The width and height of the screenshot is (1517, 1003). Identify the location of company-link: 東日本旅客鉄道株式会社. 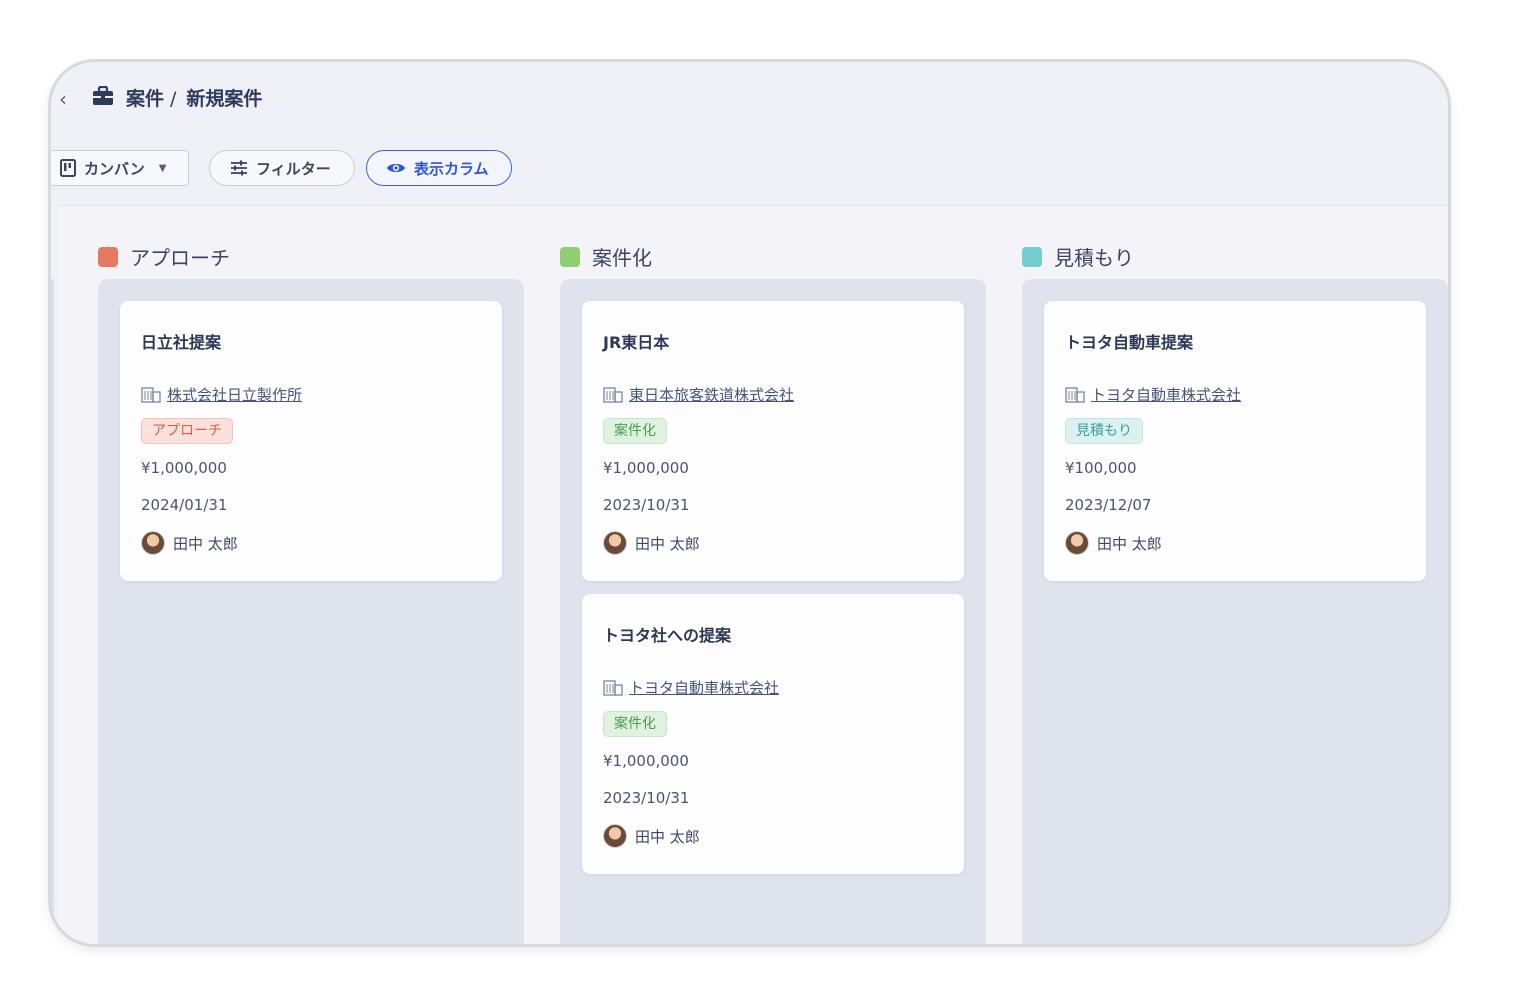
(698, 394).